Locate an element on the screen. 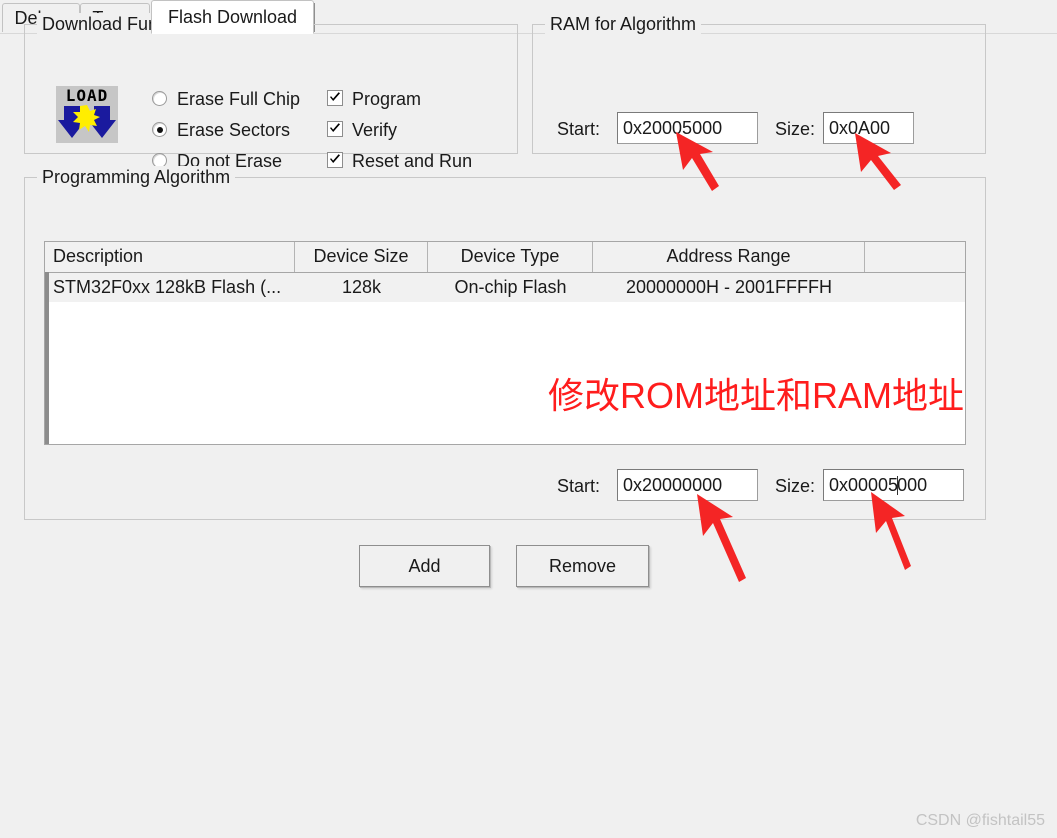 The image size is (1057, 838). rom-size-value-after-caret: 000 is located at coordinates (912, 485).